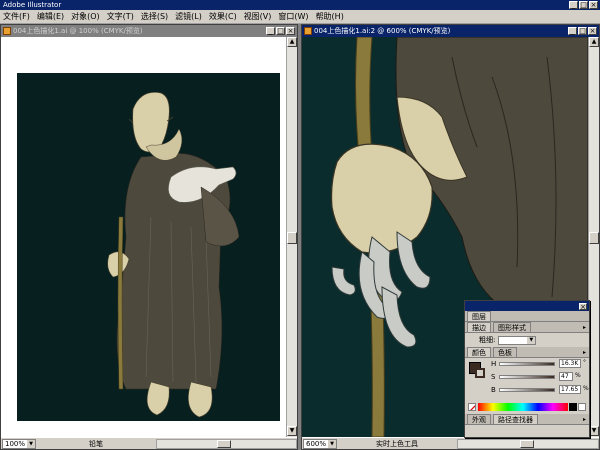 This screenshot has width=600, height=450. I want to click on app-title: Adobe Illustrator, so click(32, 5).